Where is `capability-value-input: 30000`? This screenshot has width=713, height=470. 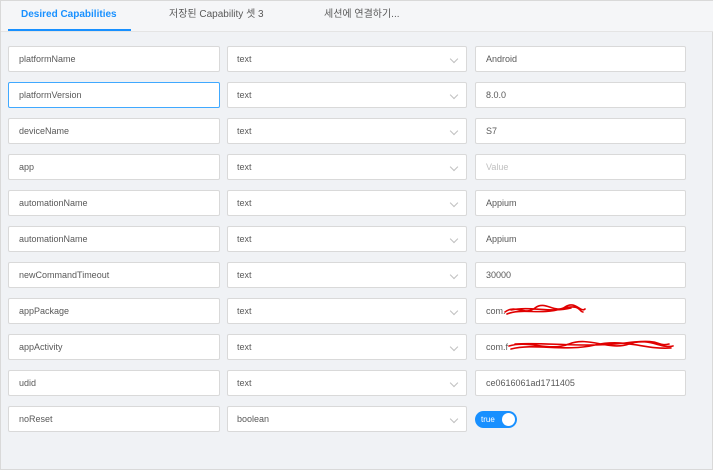 capability-value-input: 30000 is located at coordinates (580, 275).